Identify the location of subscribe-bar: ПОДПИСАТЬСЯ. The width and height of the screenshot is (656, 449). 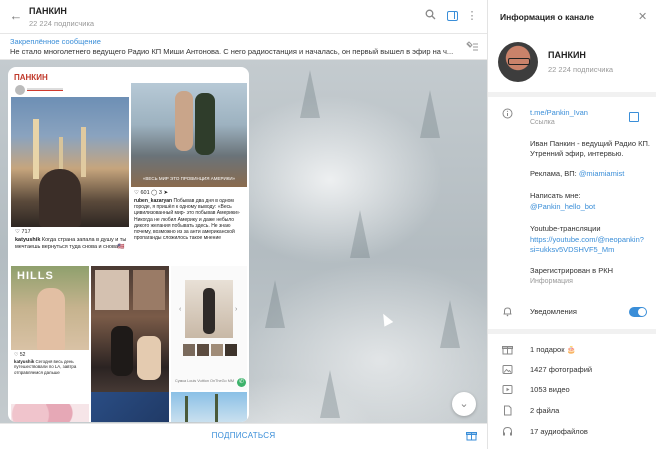
(243, 436).